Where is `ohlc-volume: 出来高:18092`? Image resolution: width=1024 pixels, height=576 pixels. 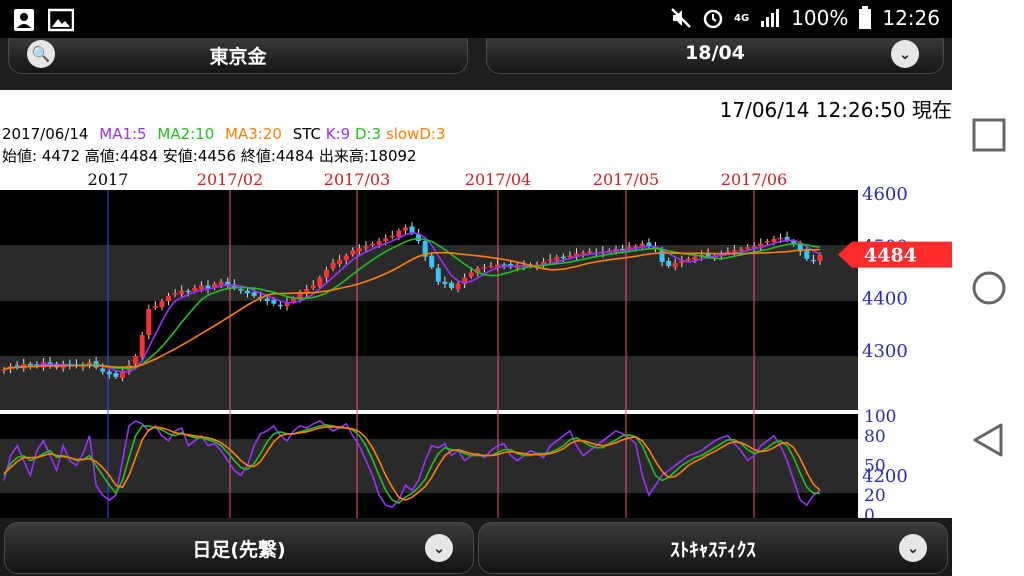
ohlc-volume: 出来高:18092 is located at coordinates (367, 156).